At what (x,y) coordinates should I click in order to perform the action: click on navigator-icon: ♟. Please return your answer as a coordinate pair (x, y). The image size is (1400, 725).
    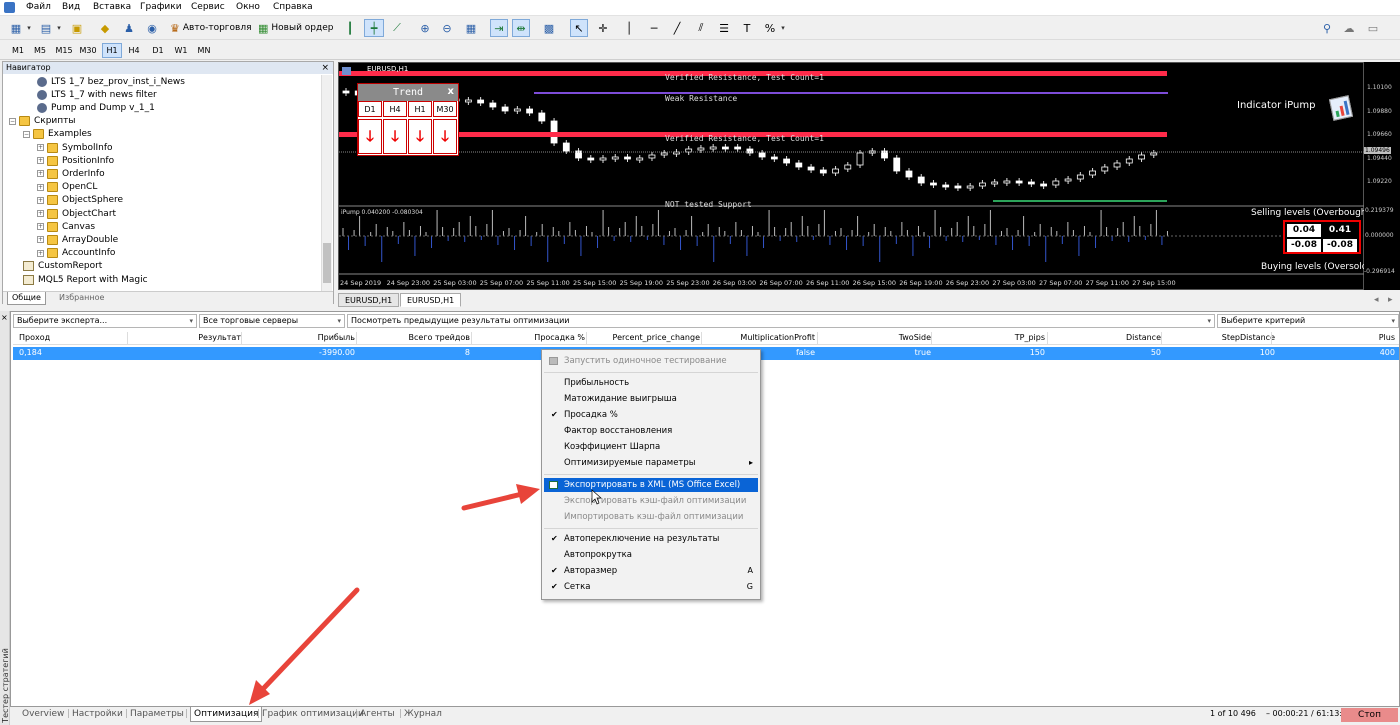
    Looking at the image, I should click on (129, 28).